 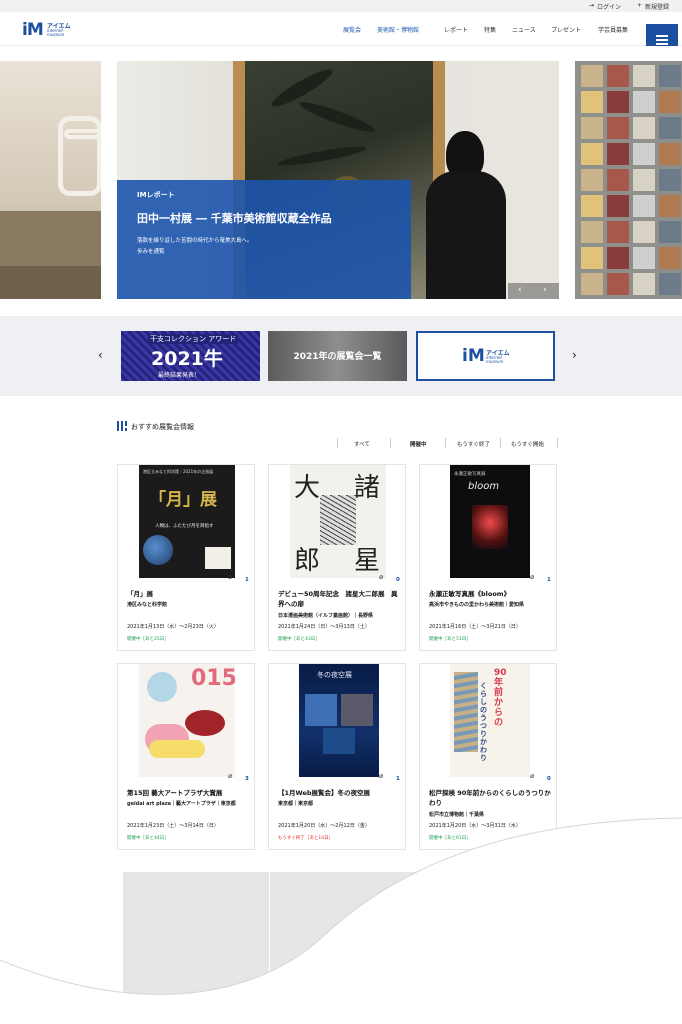 What do you see at coordinates (158, 550) in the screenshot?
I see `earth-image` at bounding box center [158, 550].